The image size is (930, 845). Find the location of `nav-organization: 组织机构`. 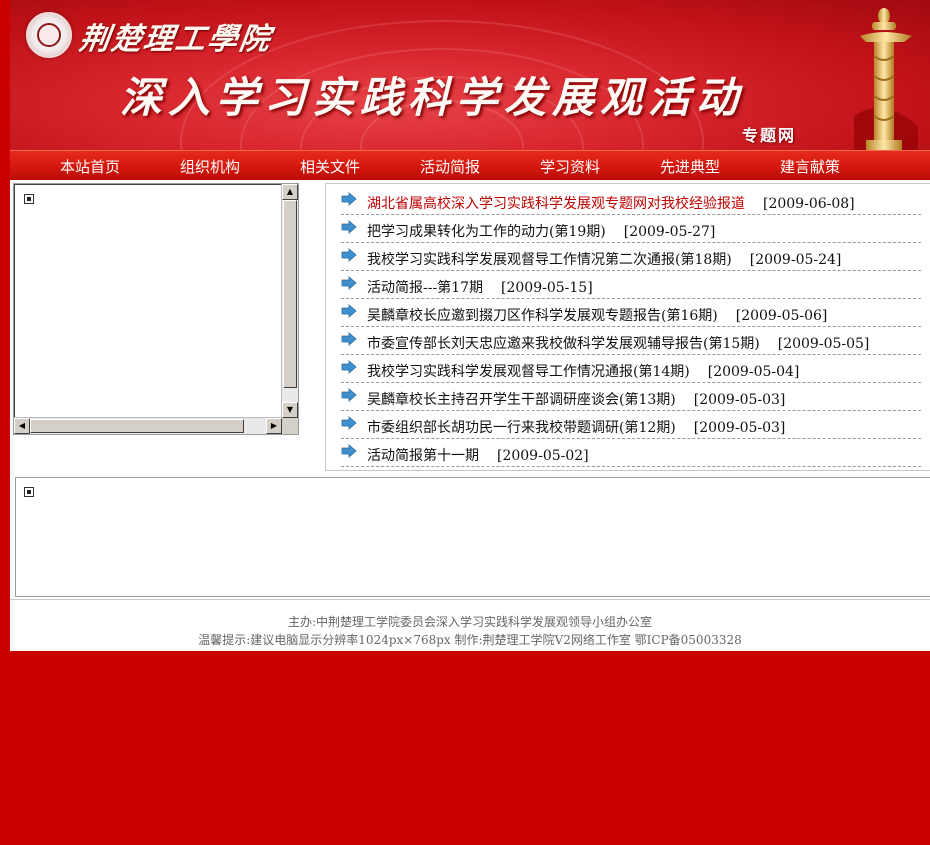

nav-organization: 组织机构 is located at coordinates (210, 166).